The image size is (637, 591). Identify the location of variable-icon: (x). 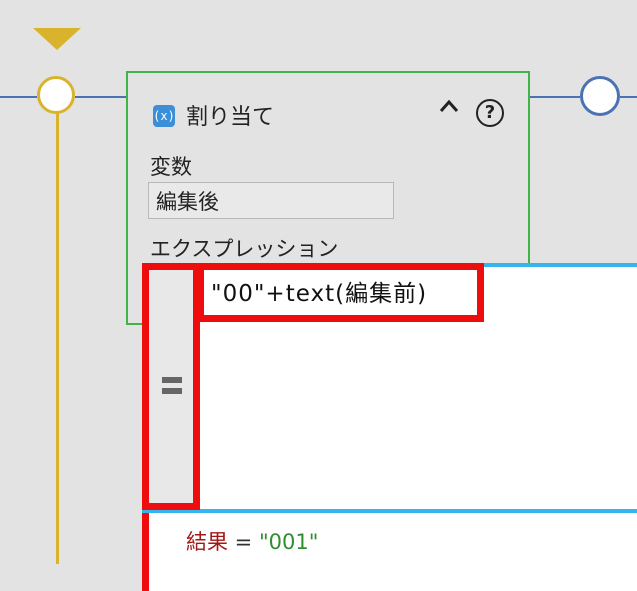
(164, 116).